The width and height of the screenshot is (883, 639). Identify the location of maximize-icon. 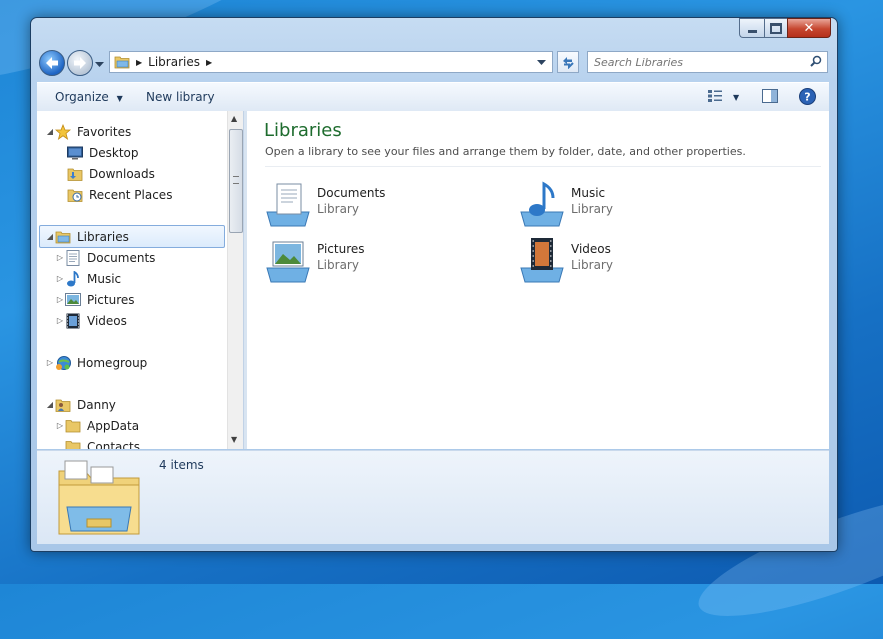
(776, 28).